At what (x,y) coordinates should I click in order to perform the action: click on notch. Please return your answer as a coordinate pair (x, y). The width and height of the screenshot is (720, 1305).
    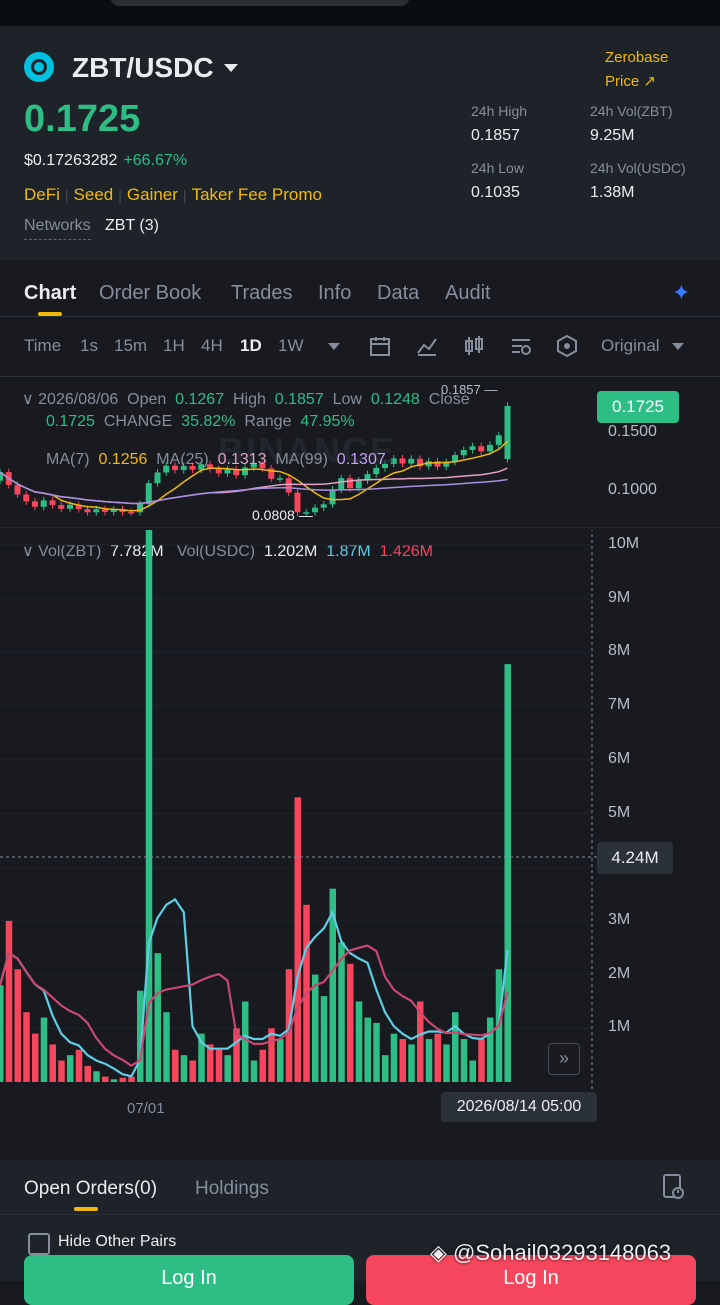
    Looking at the image, I should click on (260, 3).